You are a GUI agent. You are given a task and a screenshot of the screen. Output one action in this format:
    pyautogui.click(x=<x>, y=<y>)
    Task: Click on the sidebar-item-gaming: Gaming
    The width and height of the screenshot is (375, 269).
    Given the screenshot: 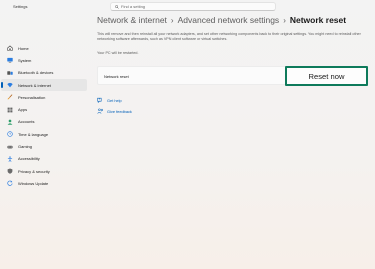 What is the action you would take?
    pyautogui.click(x=44, y=146)
    